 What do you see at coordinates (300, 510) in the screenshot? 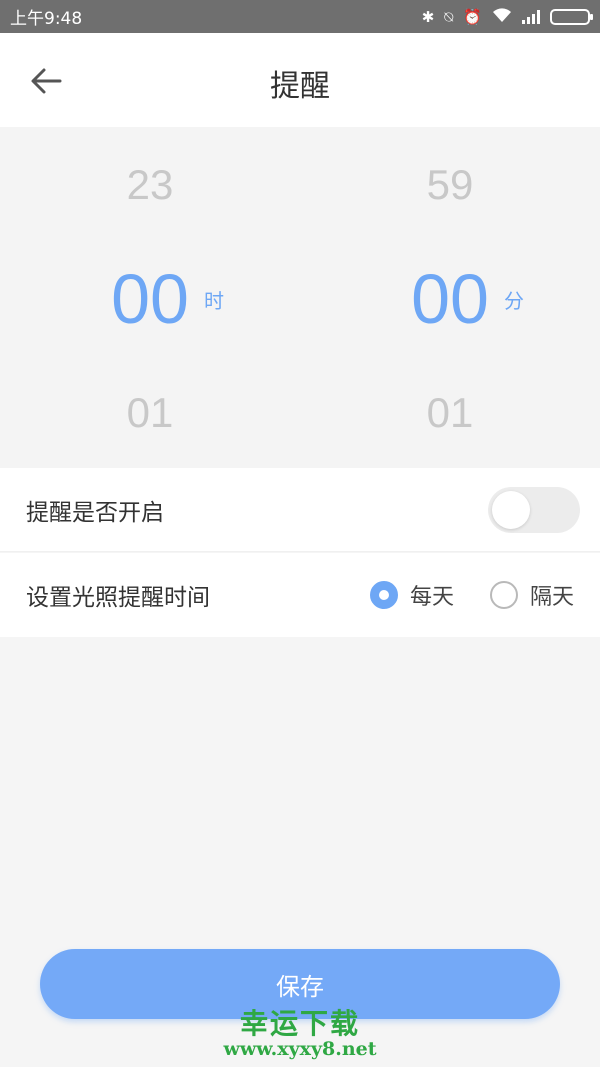
I see `reminder-toggle-row: 提醒是否开启` at bounding box center [300, 510].